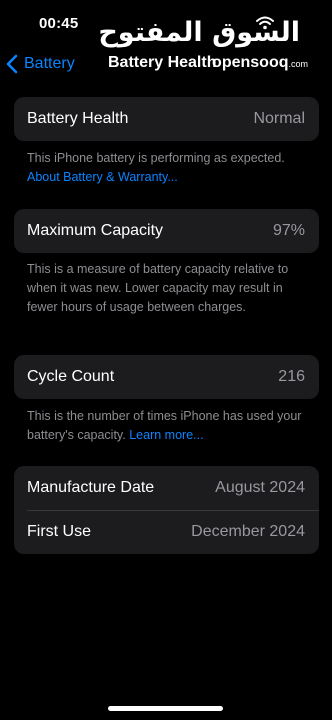 The width and height of the screenshot is (332, 720). I want to click on cycle-count-label: Cycle Count, so click(71, 376).